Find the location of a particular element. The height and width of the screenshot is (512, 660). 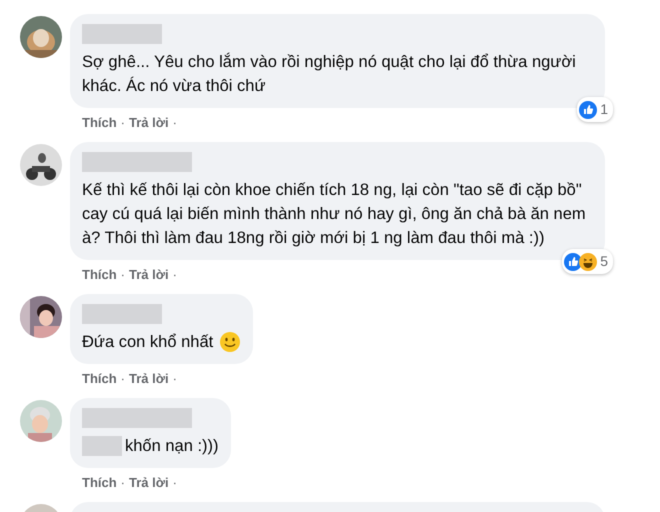

reaction-count: 1 is located at coordinates (604, 109).